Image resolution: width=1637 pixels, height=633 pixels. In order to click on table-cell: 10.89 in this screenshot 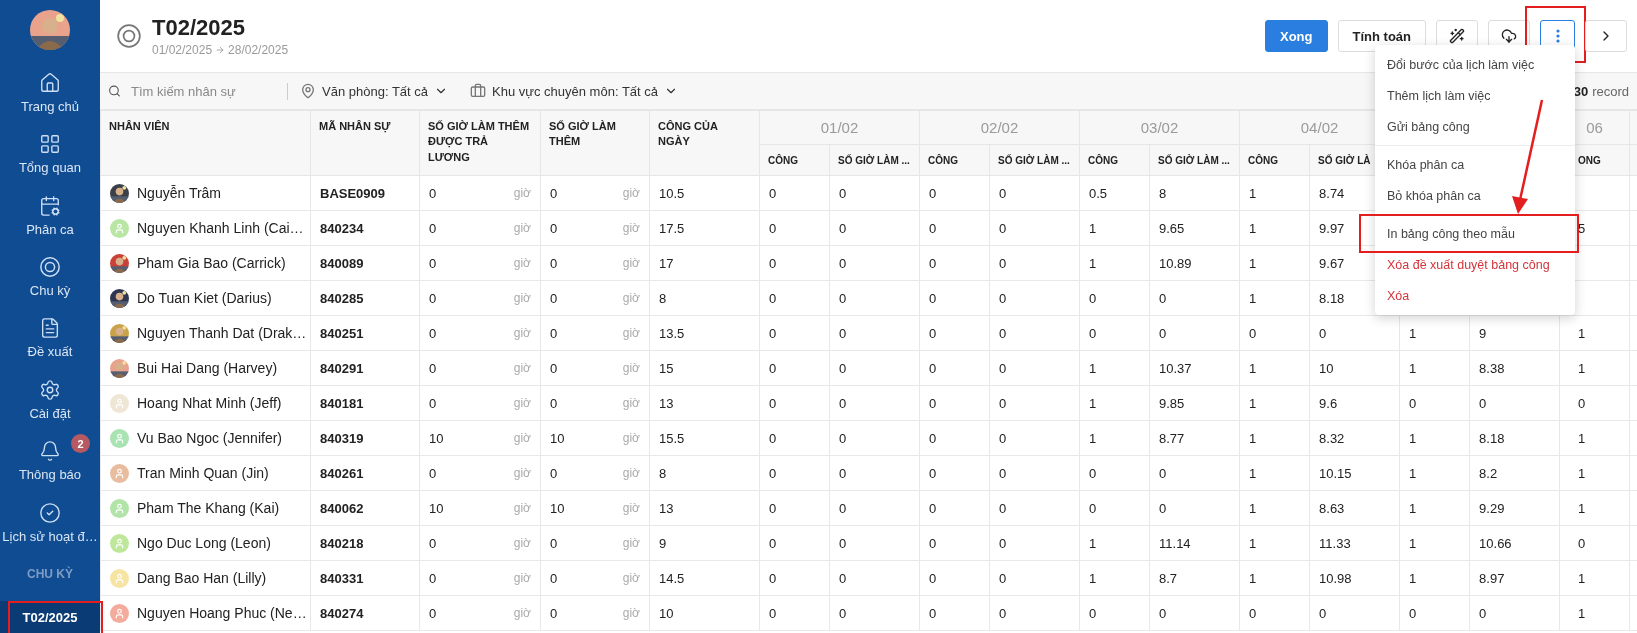, I will do `click(1194, 263)`.